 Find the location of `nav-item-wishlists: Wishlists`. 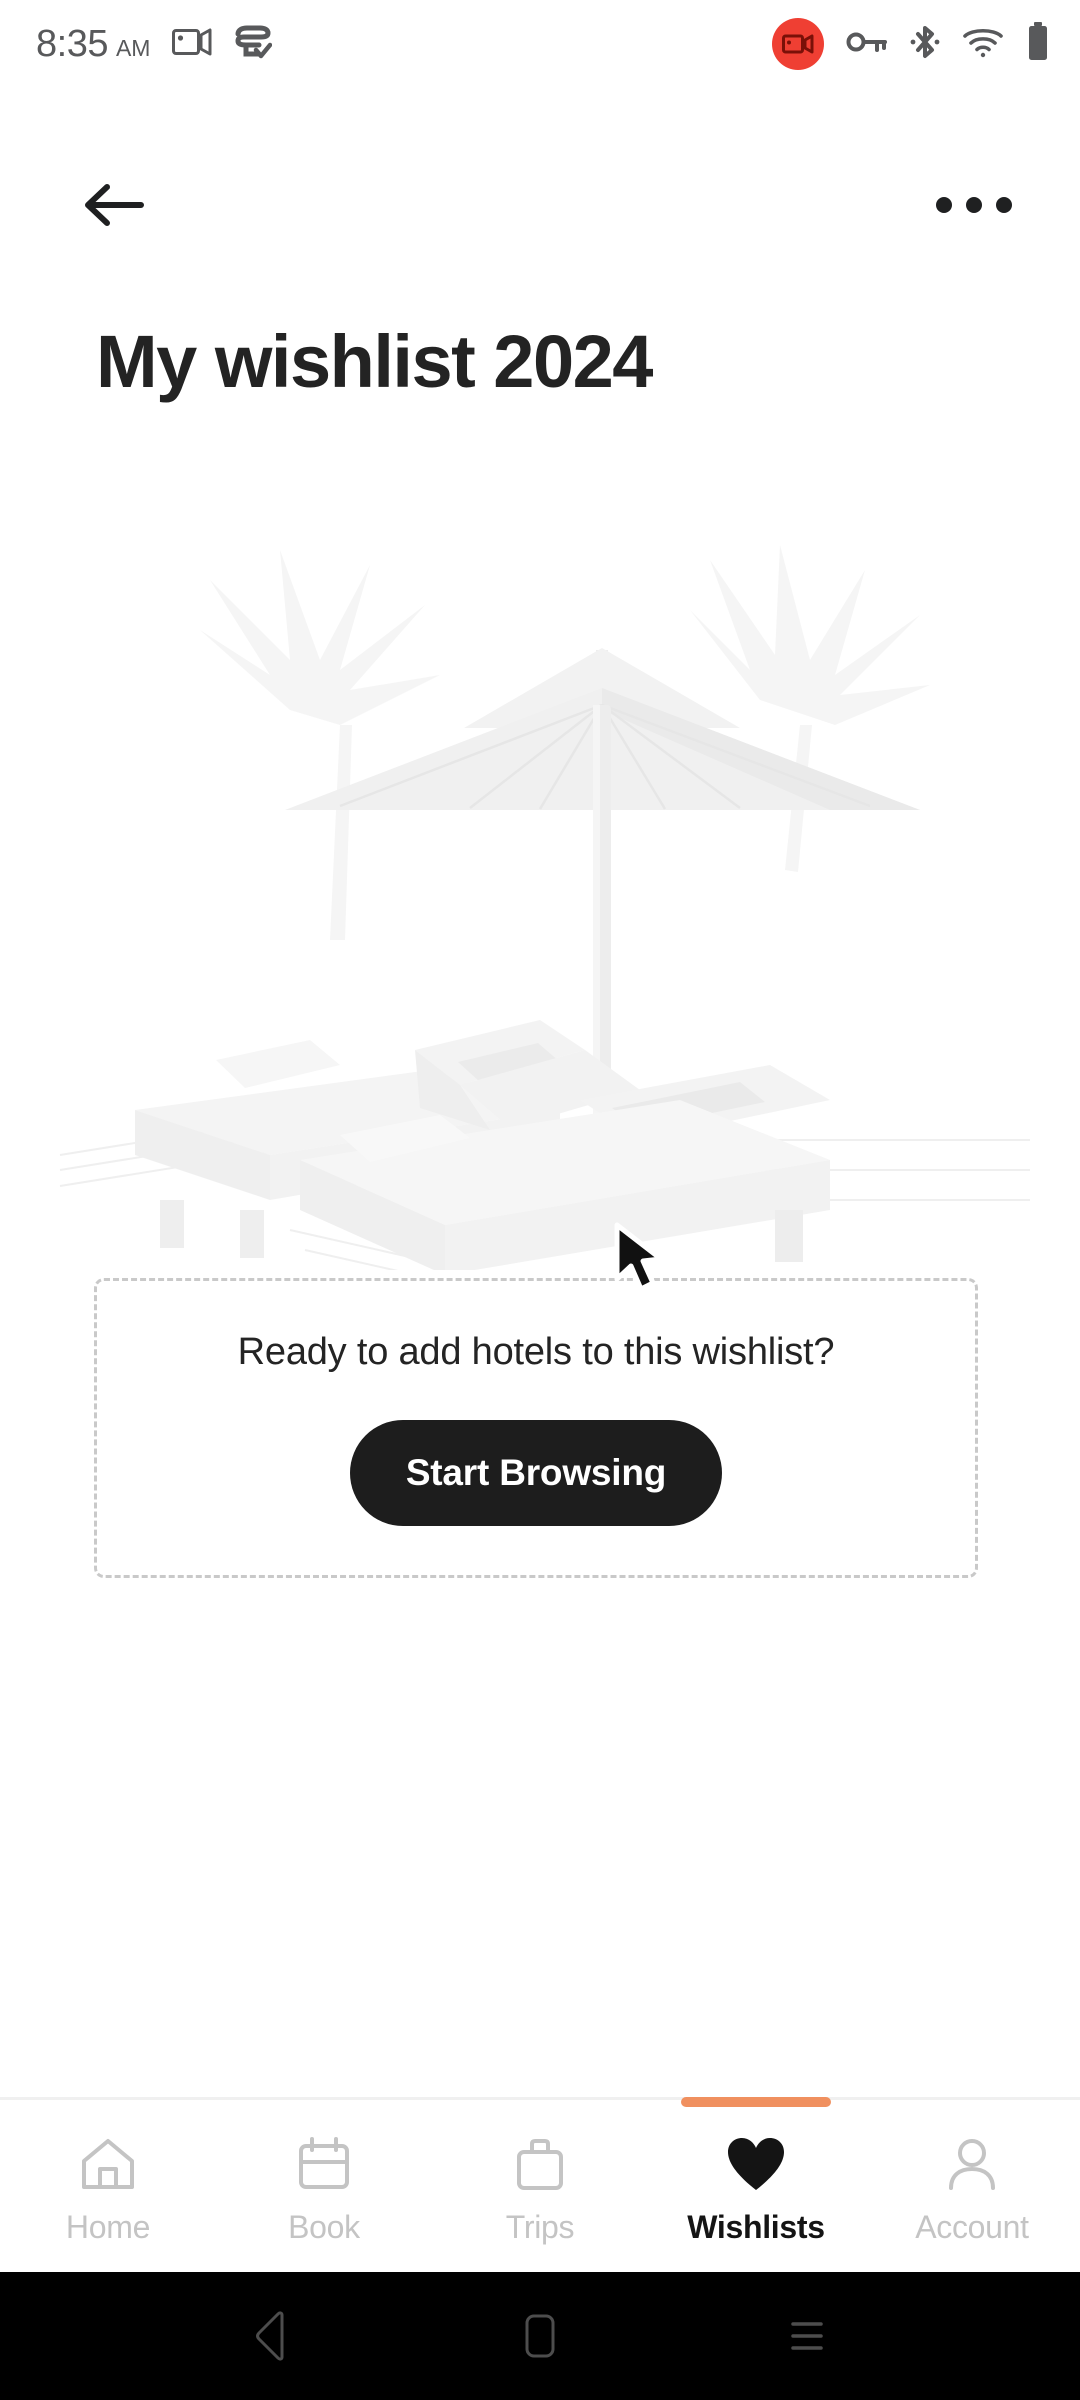

nav-item-wishlists: Wishlists is located at coordinates (756, 2184).